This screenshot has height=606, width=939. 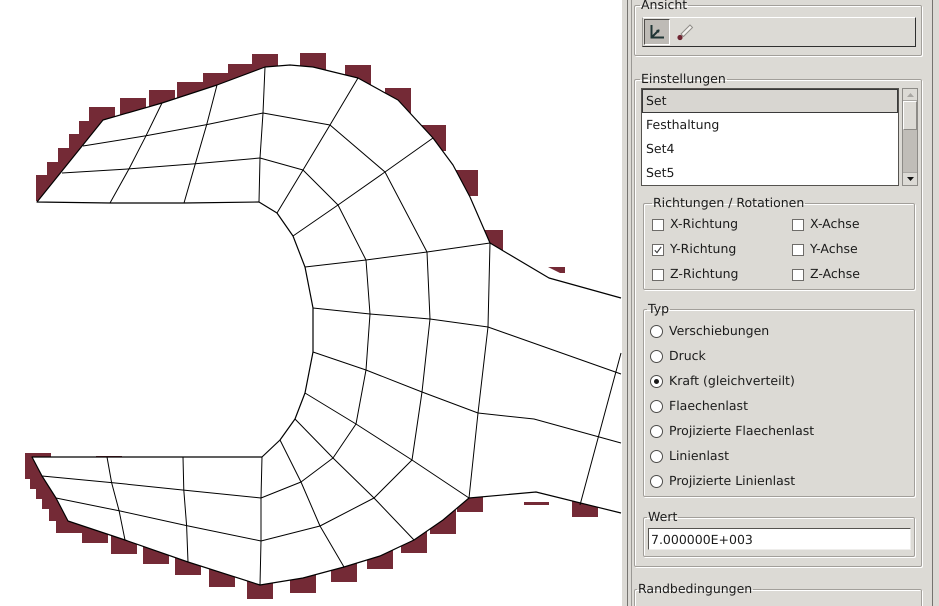 What do you see at coordinates (703, 249) in the screenshot?
I see `checkbox-label: Y-Richtung` at bounding box center [703, 249].